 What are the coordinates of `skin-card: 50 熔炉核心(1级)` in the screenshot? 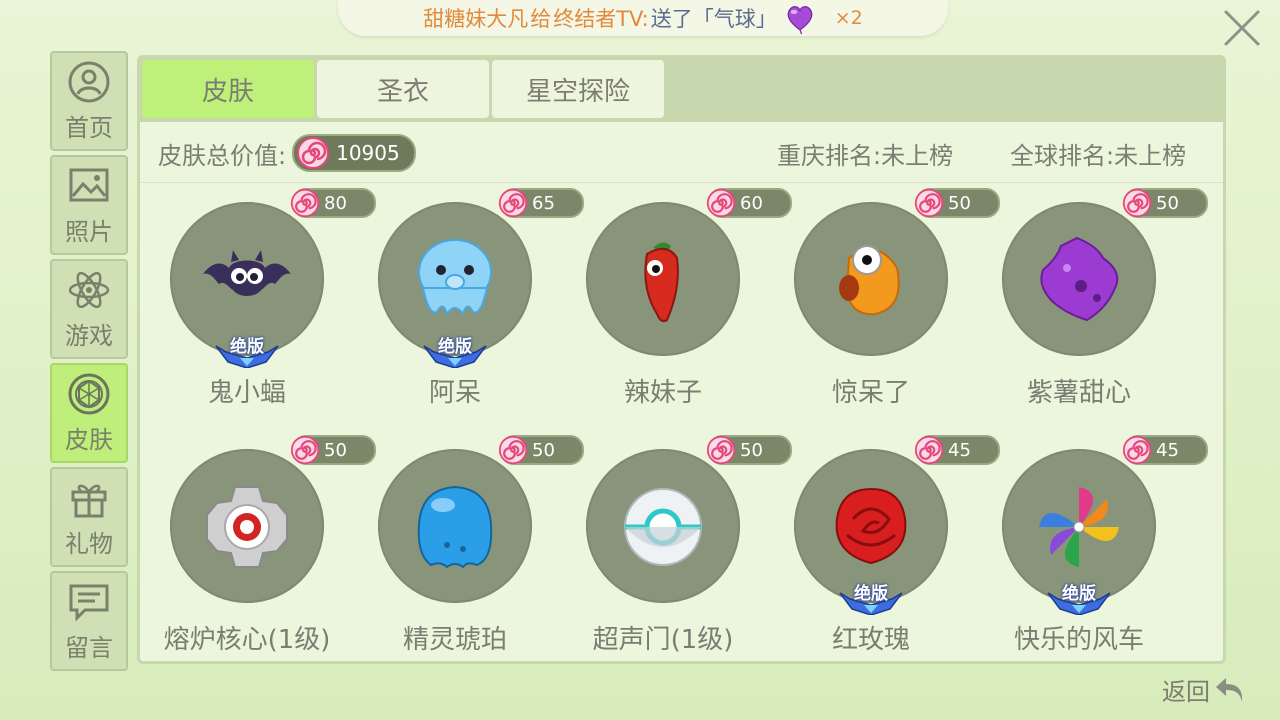 It's located at (258, 548).